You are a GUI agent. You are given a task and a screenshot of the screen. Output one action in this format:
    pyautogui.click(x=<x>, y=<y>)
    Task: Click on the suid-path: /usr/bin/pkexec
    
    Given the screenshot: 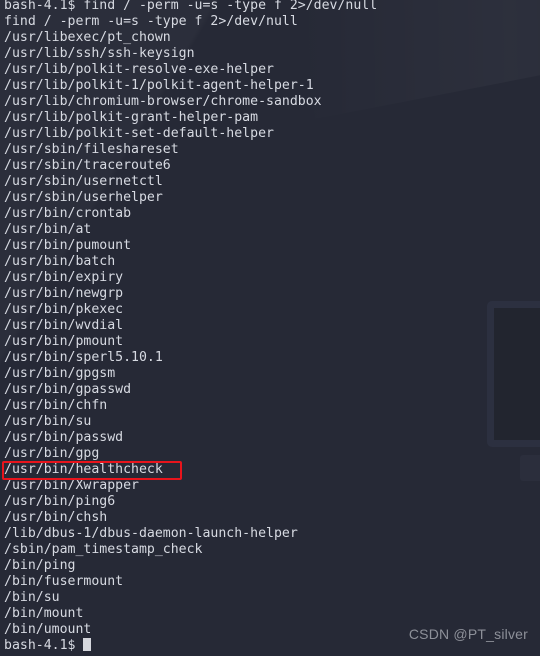 What is the action you would take?
    pyautogui.click(x=64, y=309)
    